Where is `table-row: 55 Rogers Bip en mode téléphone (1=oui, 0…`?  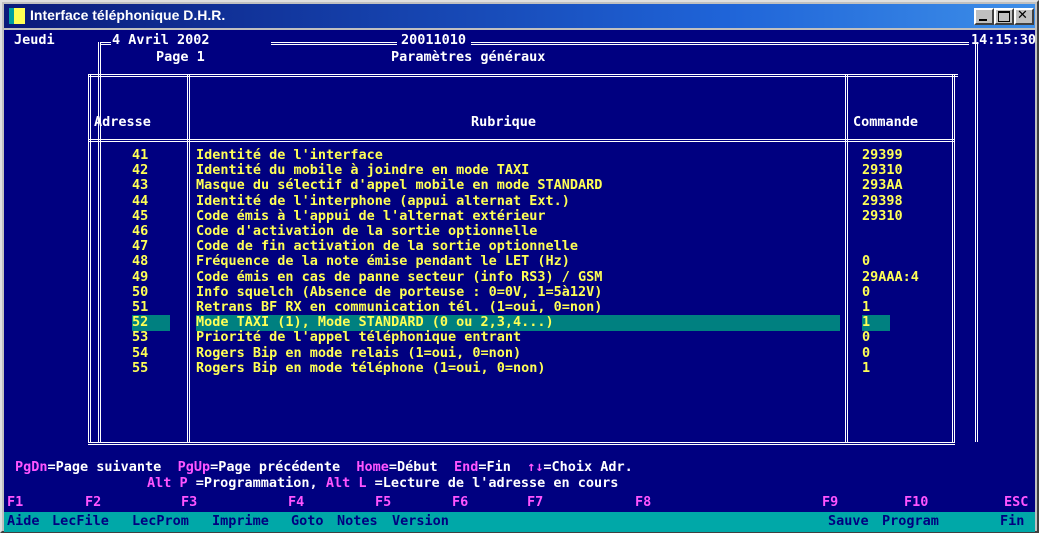 table-row: 55 Rogers Bip en mode téléphone (1=oui, 0… is located at coordinates (519, 368).